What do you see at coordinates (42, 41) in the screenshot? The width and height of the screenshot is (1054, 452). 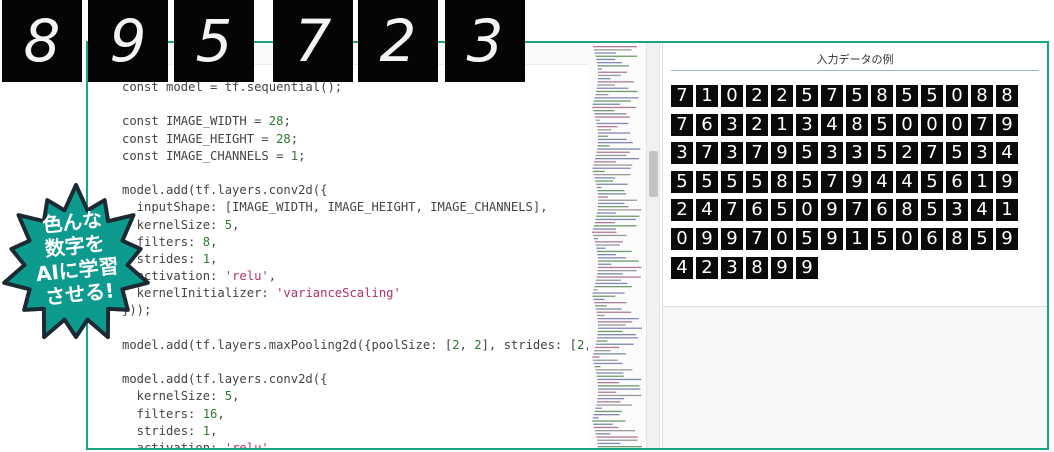 I see `big-digit-tile: 8` at bounding box center [42, 41].